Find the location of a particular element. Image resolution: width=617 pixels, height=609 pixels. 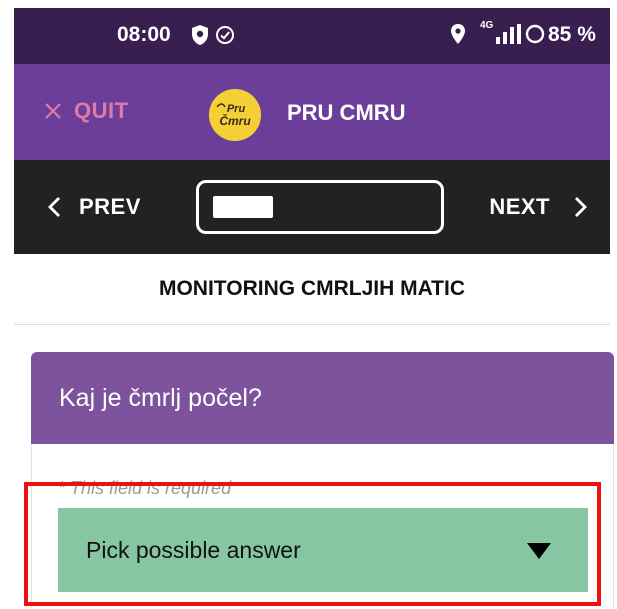

progress-bar is located at coordinates (320, 207).